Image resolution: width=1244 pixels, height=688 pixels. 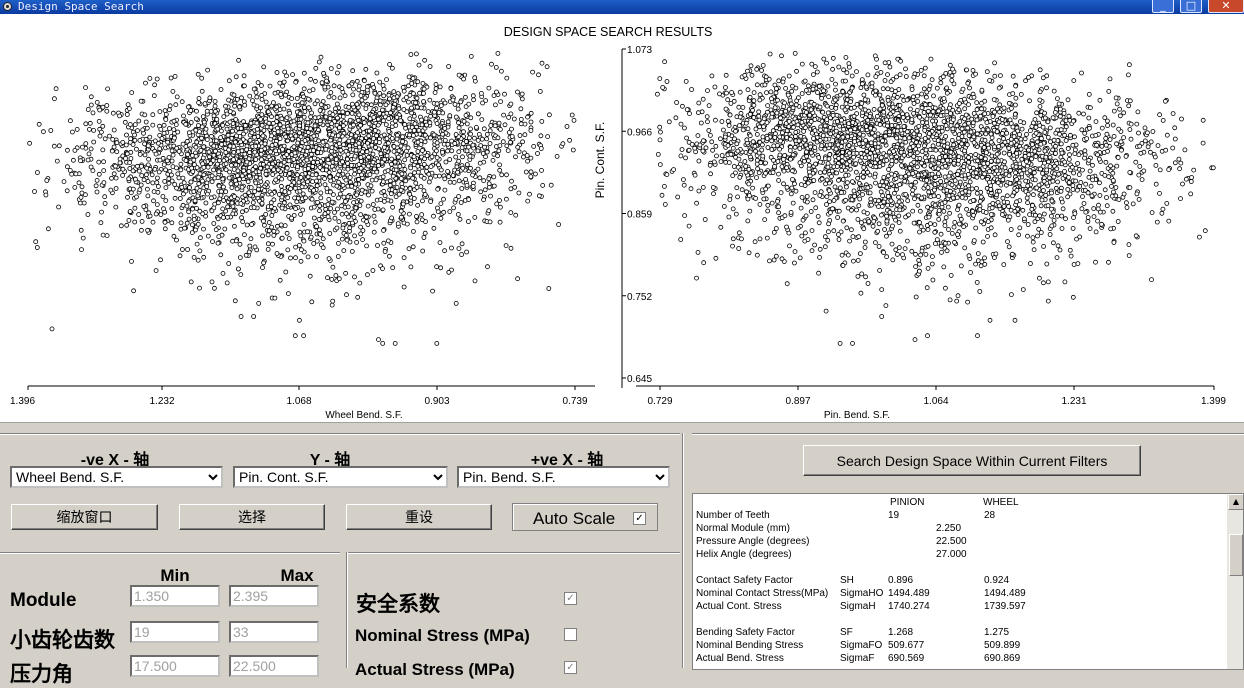 I want to click on maximize-button: □, so click(x=1191, y=6).